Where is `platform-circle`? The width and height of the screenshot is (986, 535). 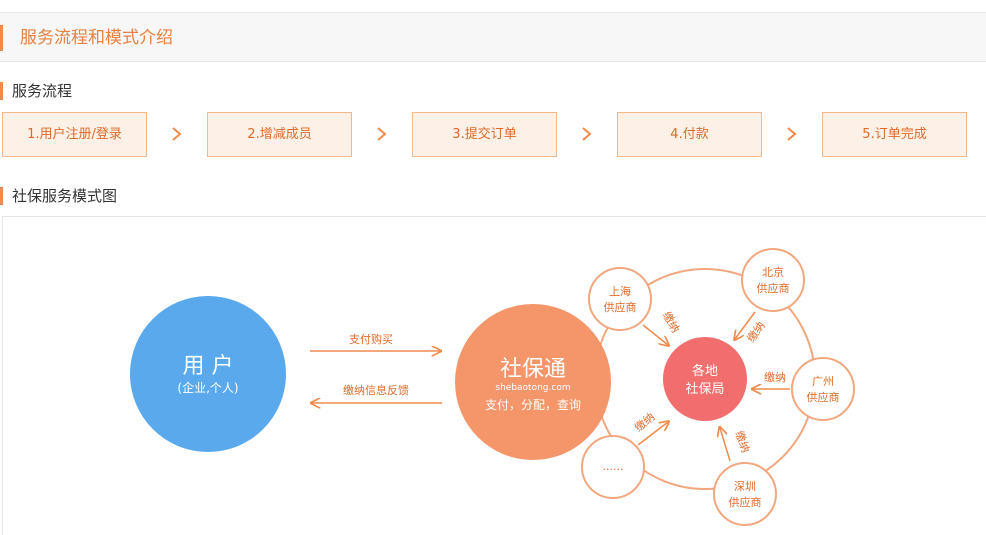
platform-circle is located at coordinates (533, 382).